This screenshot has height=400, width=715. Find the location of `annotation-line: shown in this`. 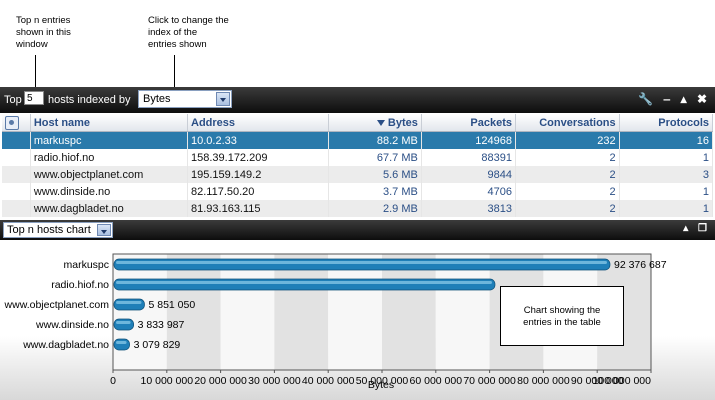

annotation-line: shown in this is located at coordinates (43, 32).